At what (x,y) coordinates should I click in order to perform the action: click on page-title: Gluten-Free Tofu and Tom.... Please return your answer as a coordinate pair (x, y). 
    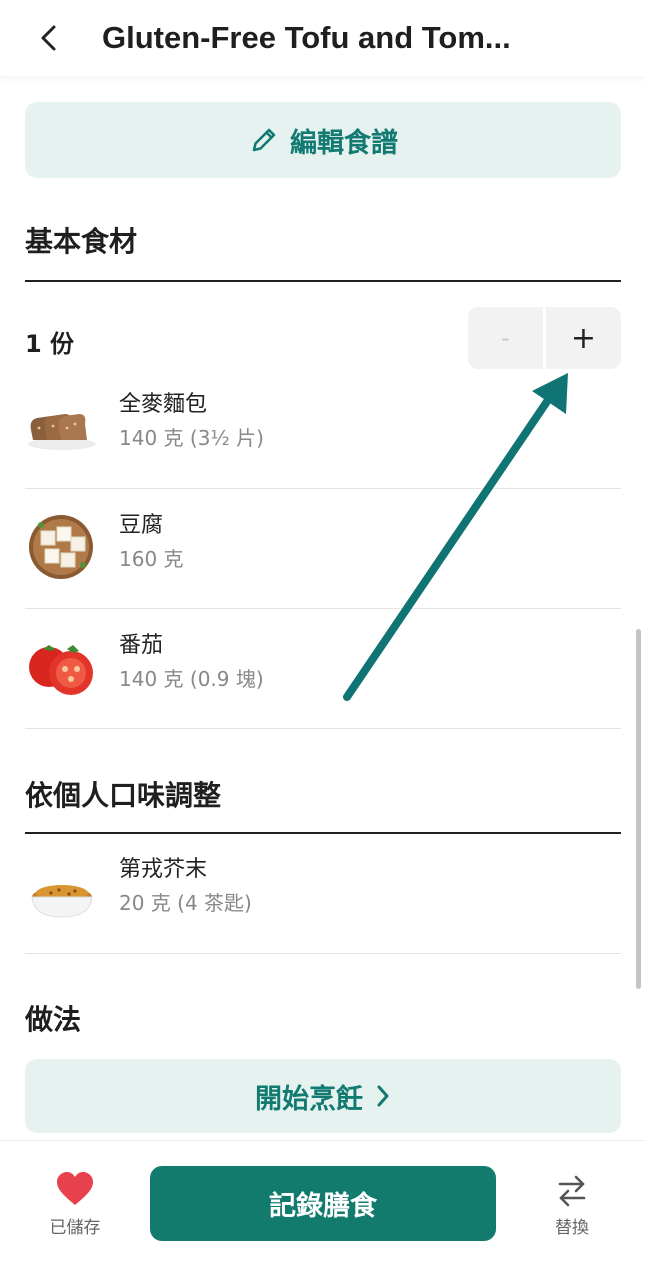
    Looking at the image, I should click on (306, 37).